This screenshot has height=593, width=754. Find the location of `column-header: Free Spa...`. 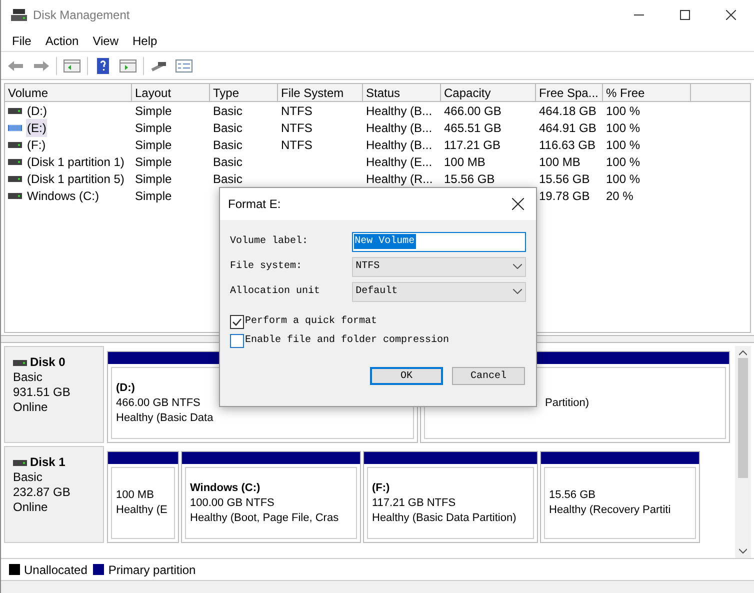

column-header: Free Spa... is located at coordinates (569, 92).